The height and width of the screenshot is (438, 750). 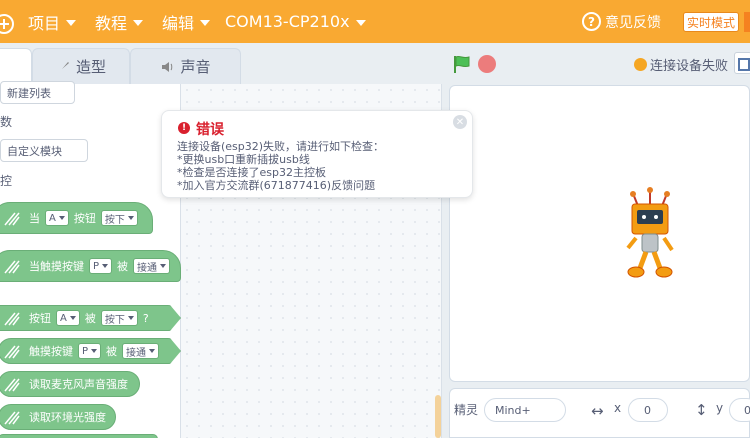 What do you see at coordinates (145, 318) in the screenshot?
I see `block-text: ?` at bounding box center [145, 318].